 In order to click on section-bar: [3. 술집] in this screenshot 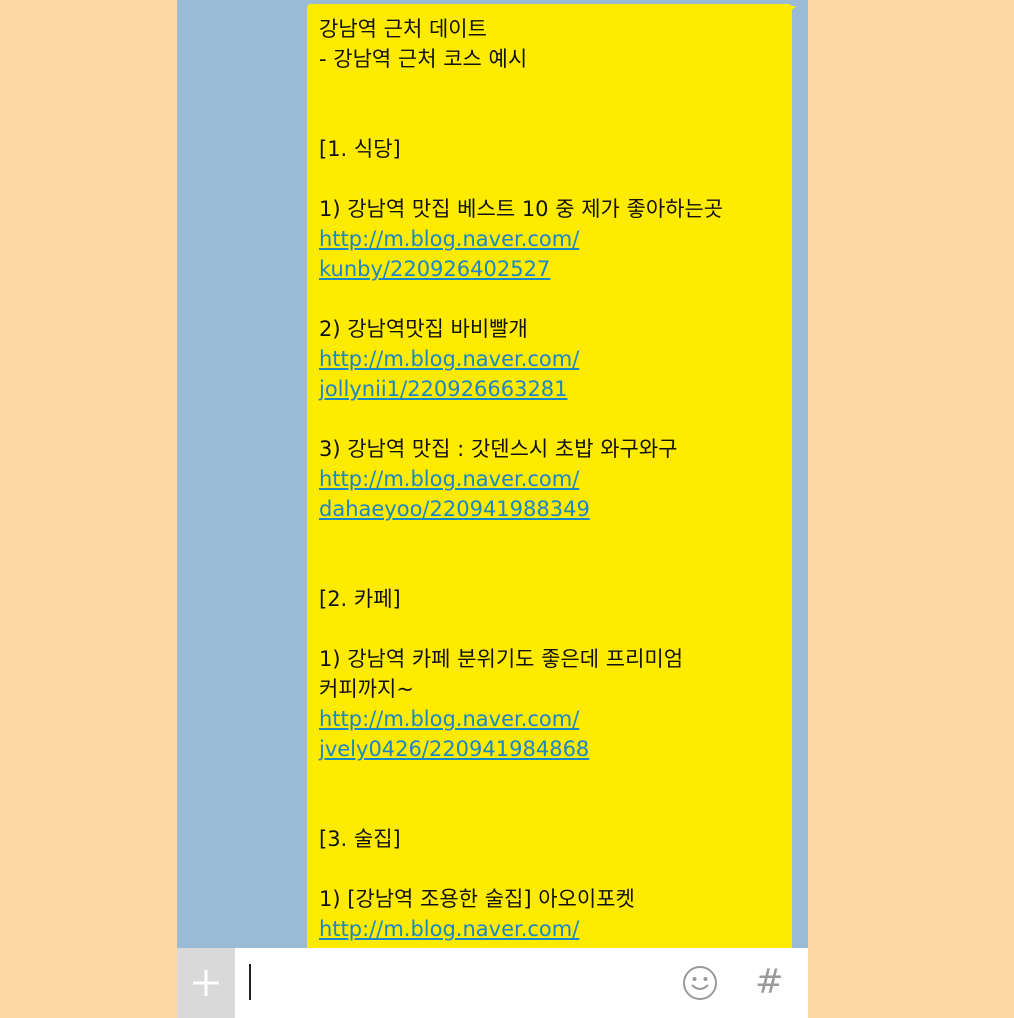, I will do `click(360, 839)`.